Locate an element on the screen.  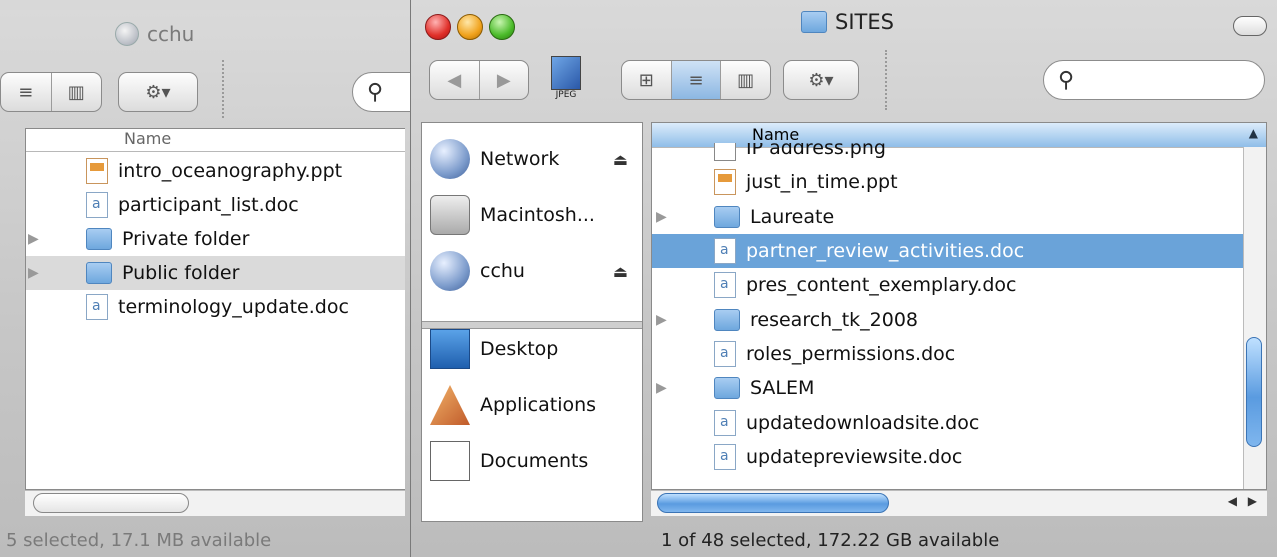
grid-icon: ⊞ is located at coordinates (646, 80).